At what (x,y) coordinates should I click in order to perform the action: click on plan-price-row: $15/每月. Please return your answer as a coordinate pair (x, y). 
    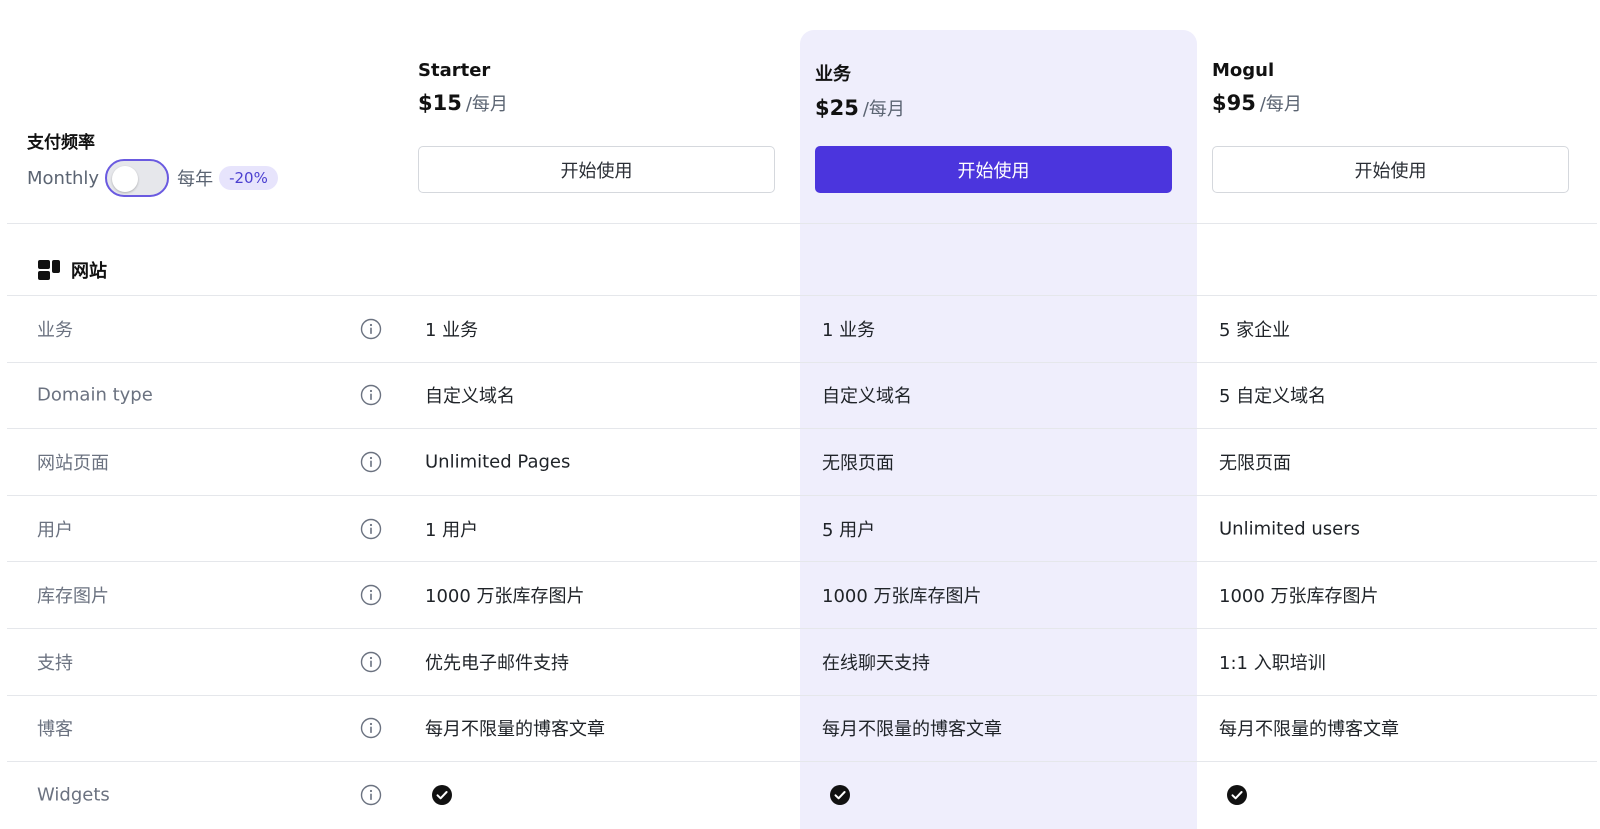
    Looking at the image, I should click on (596, 103).